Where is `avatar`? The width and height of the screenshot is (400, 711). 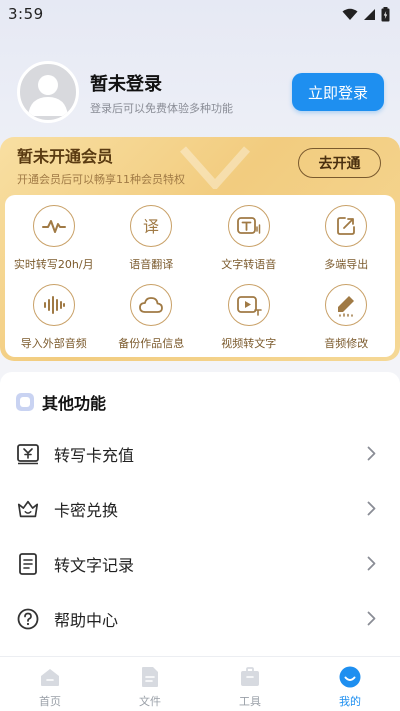 avatar is located at coordinates (48, 92).